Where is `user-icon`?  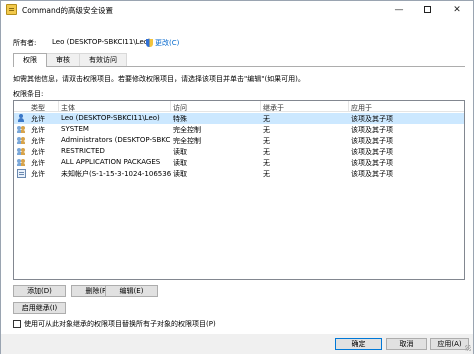 user-icon is located at coordinates (21, 118).